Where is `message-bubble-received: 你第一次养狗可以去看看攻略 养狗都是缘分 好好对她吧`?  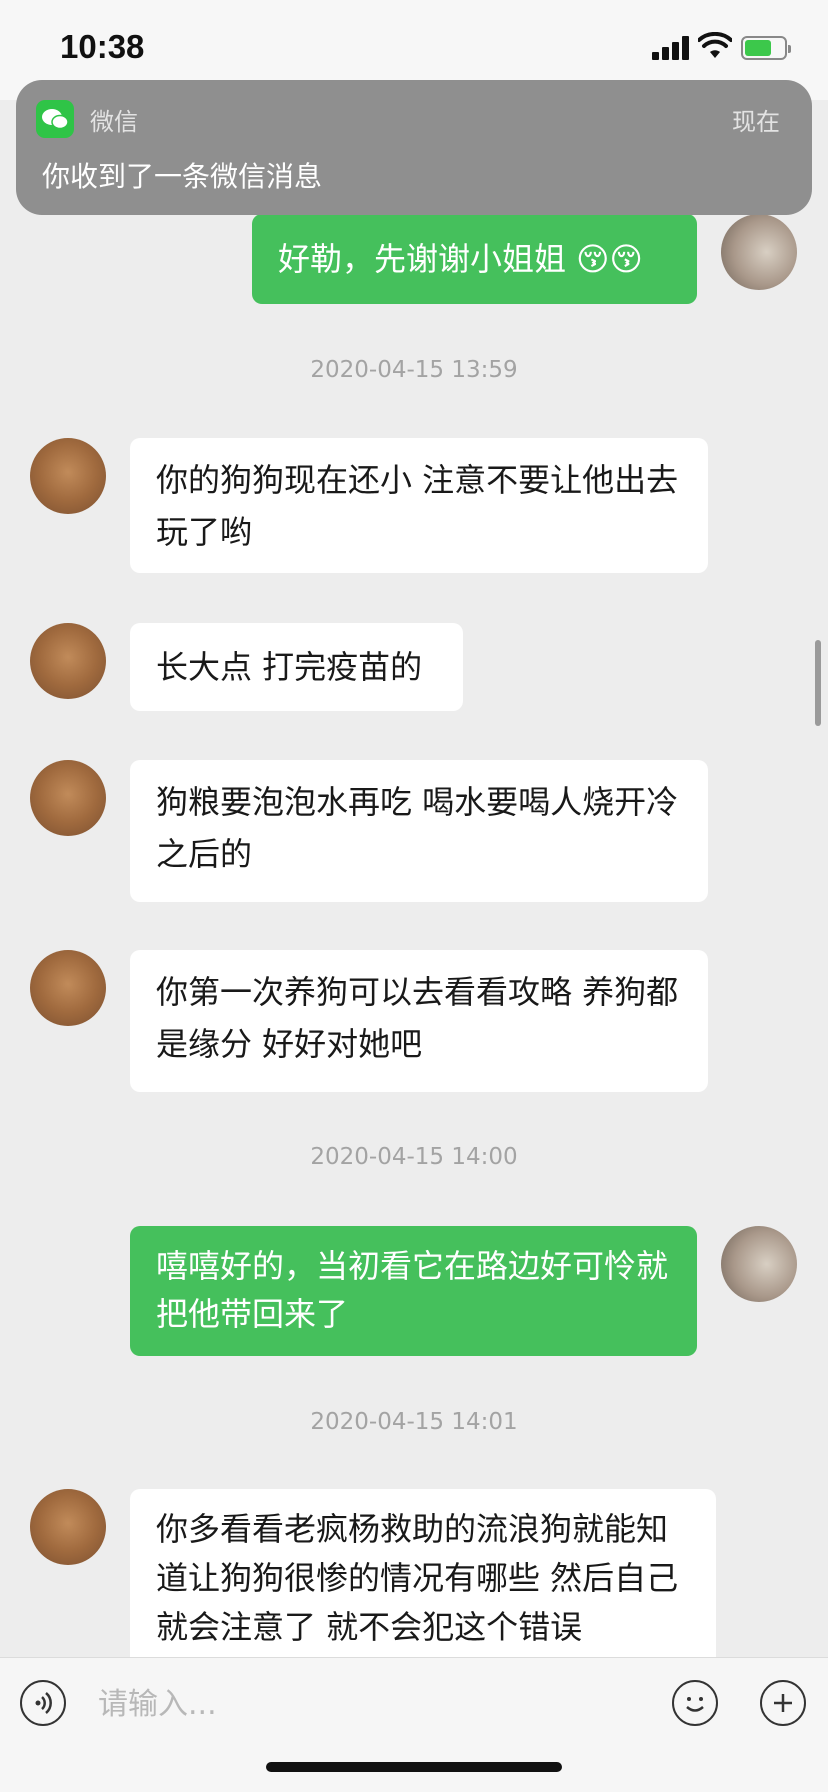
message-bubble-received: 你第一次养狗可以去看看攻略 养狗都是缘分 好好对她吧 is located at coordinates (419, 1021).